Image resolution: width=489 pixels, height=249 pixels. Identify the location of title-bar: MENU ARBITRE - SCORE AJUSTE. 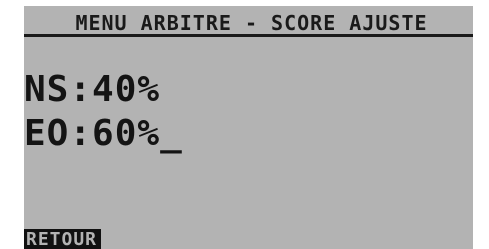
(248, 23).